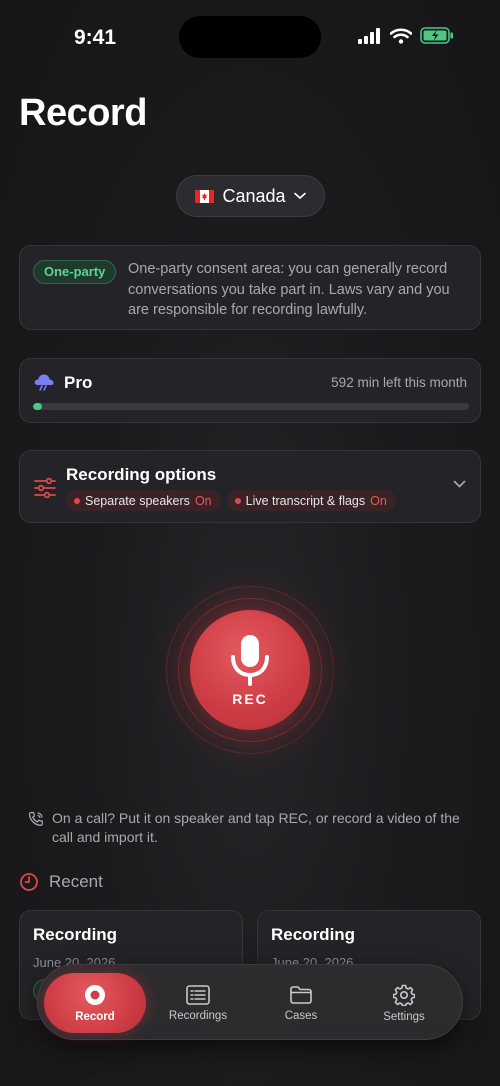 This screenshot has width=500, height=1086. What do you see at coordinates (305, 500) in the screenshot?
I see `chip-label: Live transcript & flags` at bounding box center [305, 500].